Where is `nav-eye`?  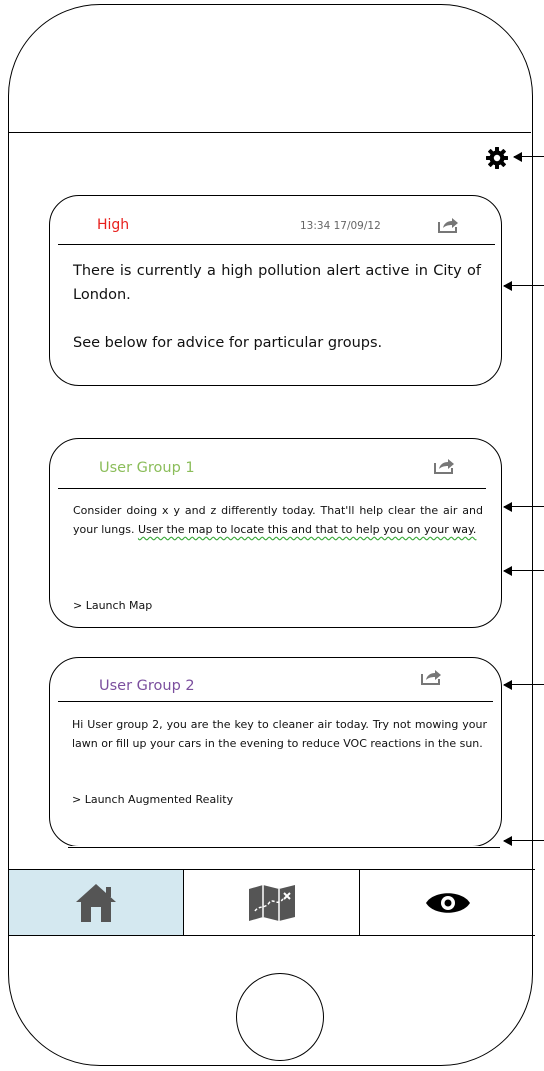
nav-eye is located at coordinates (447, 902).